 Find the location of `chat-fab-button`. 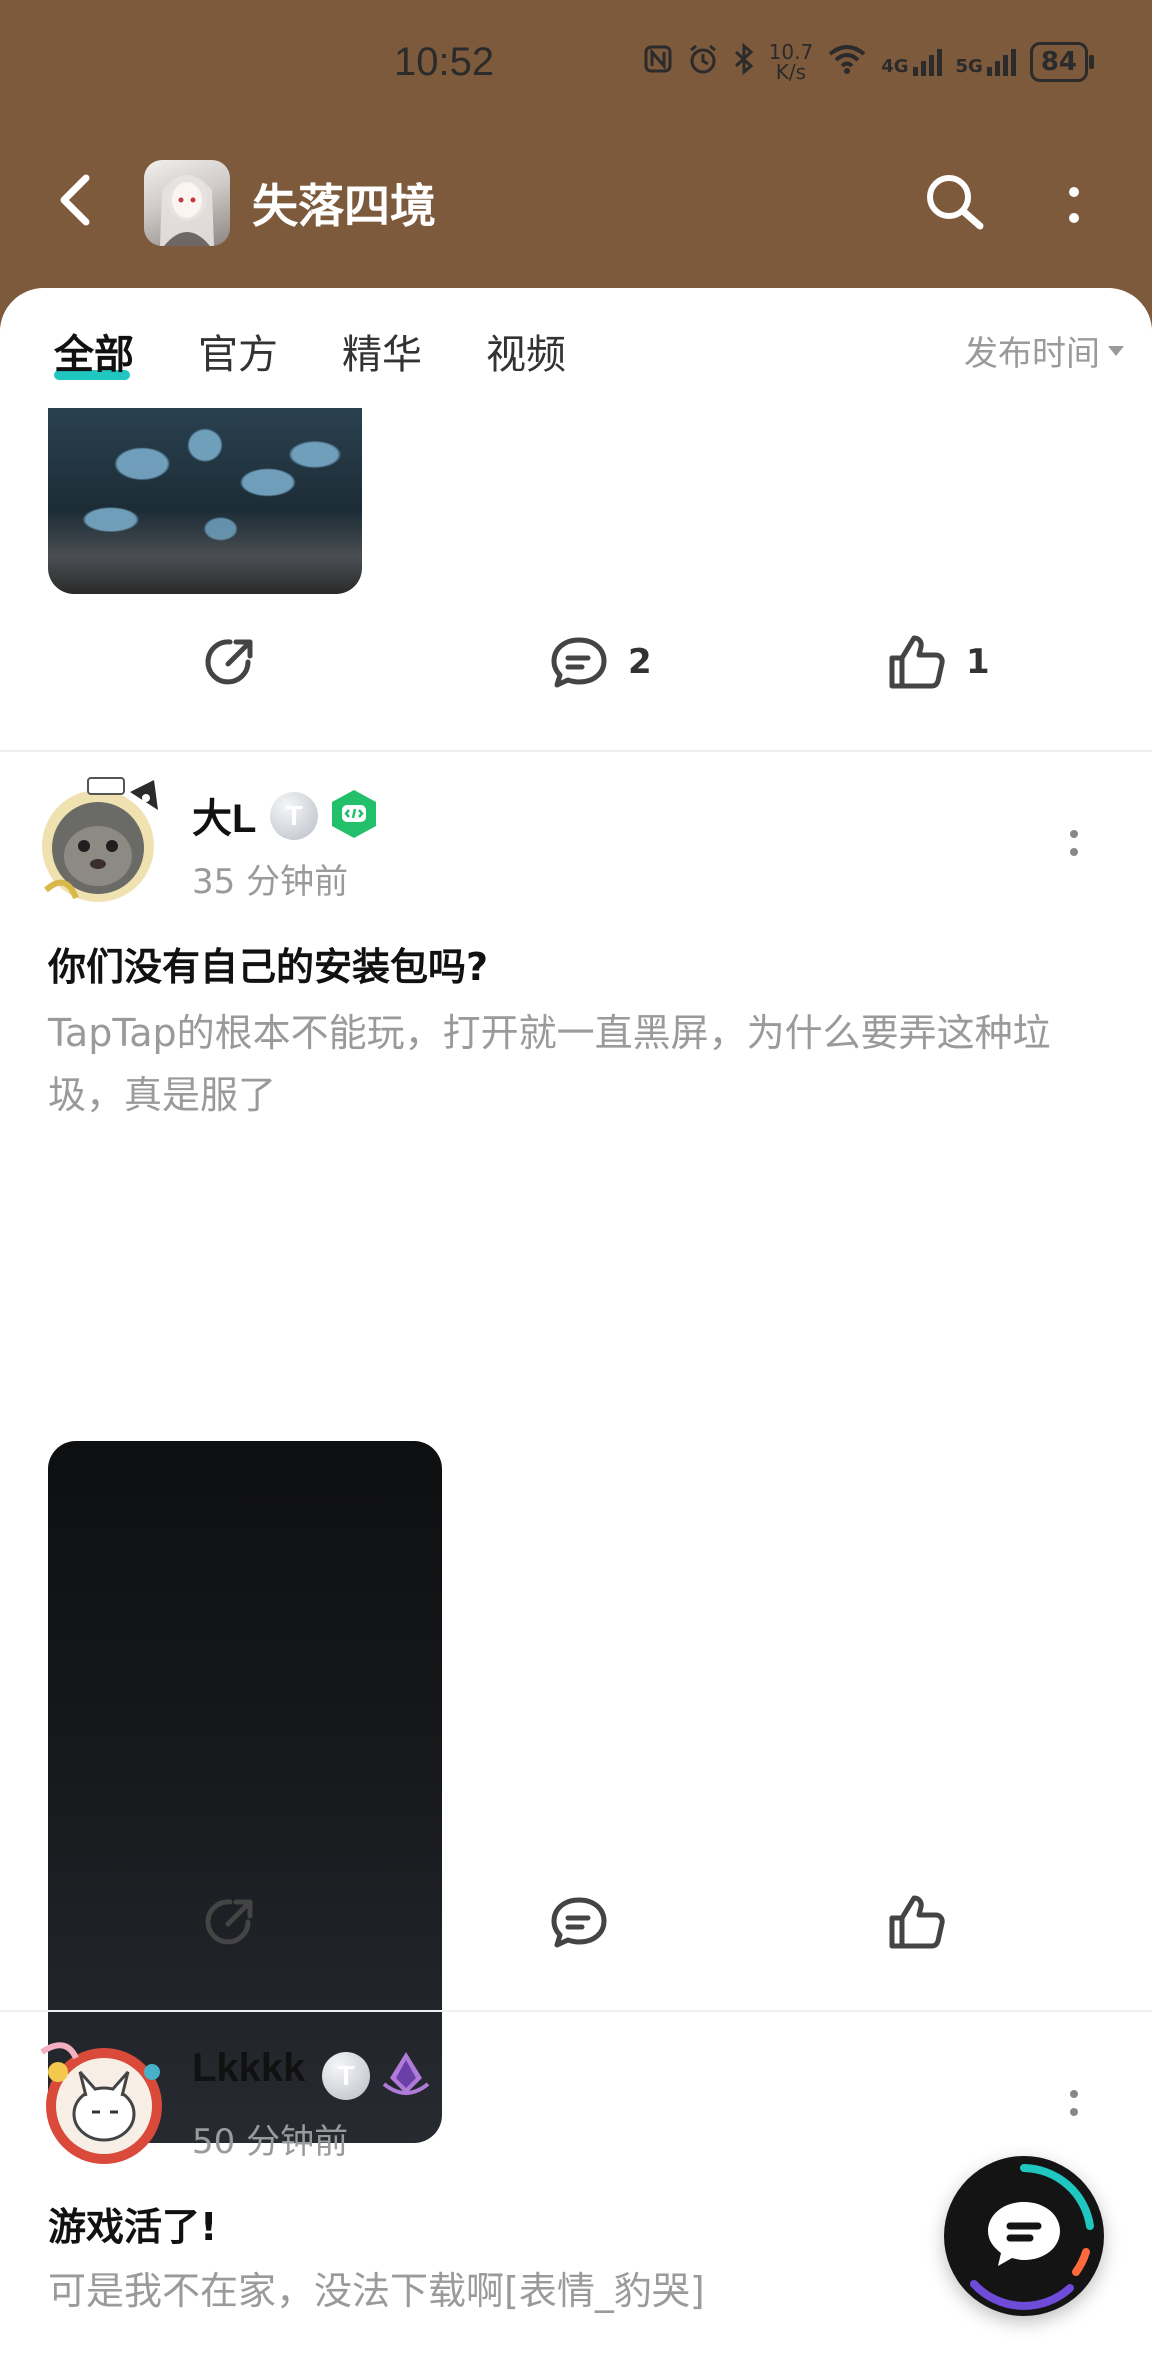

chat-fab-button is located at coordinates (1024, 2236).